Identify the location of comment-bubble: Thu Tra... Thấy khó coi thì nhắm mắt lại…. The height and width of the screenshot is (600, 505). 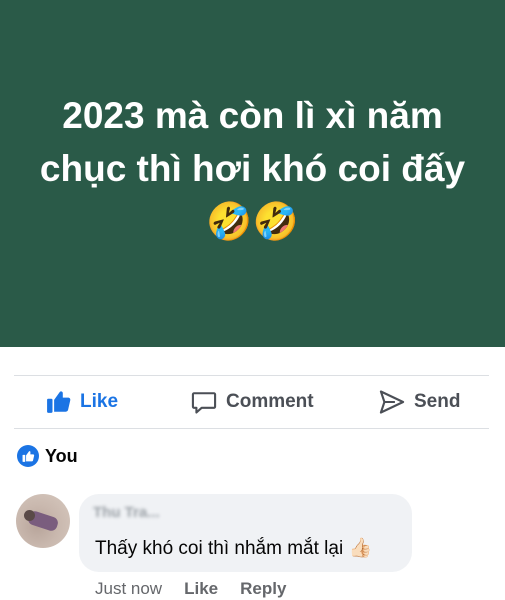
(245, 533).